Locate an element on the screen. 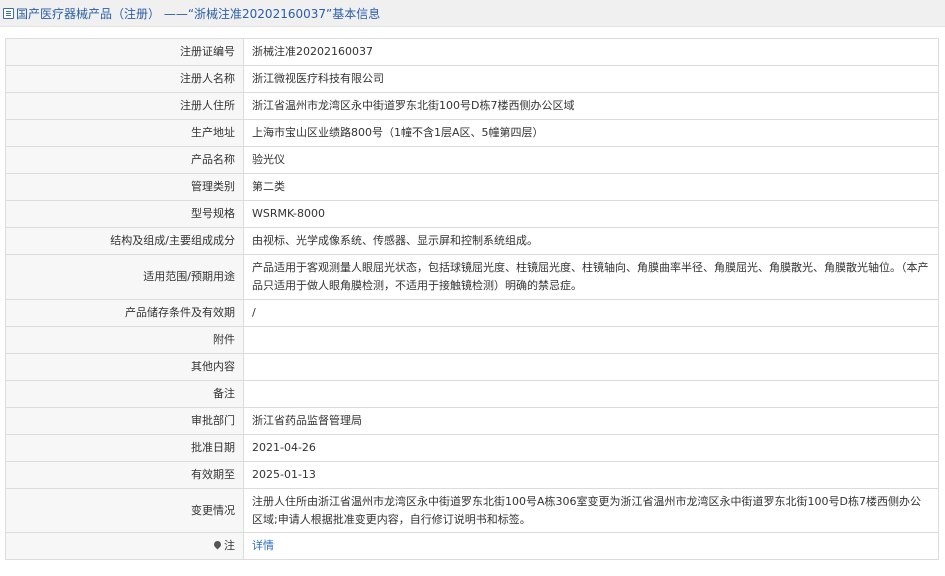 The image size is (945, 576). row-label-registration-number: 注册证编号 is located at coordinates (124, 52).